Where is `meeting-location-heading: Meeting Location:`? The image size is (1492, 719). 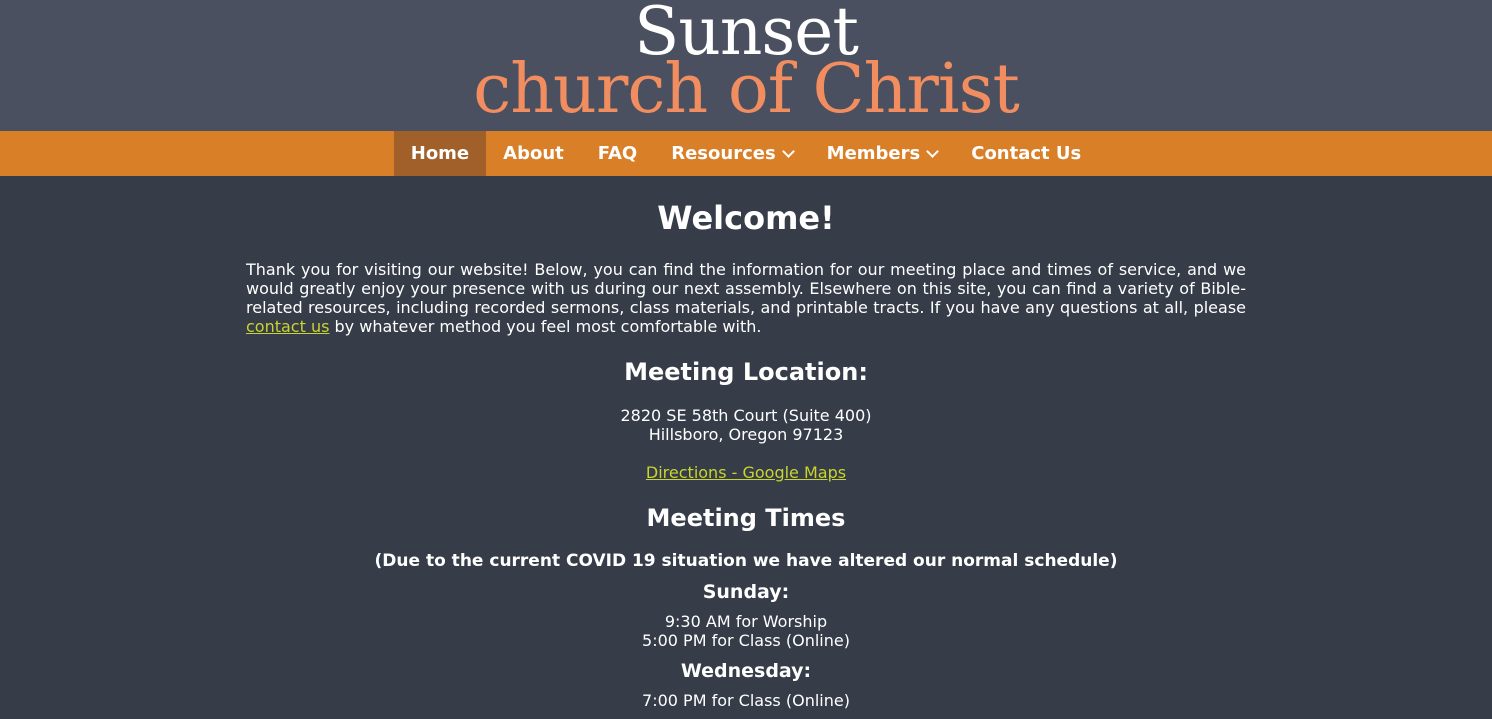 meeting-location-heading: Meeting Location: is located at coordinates (746, 372).